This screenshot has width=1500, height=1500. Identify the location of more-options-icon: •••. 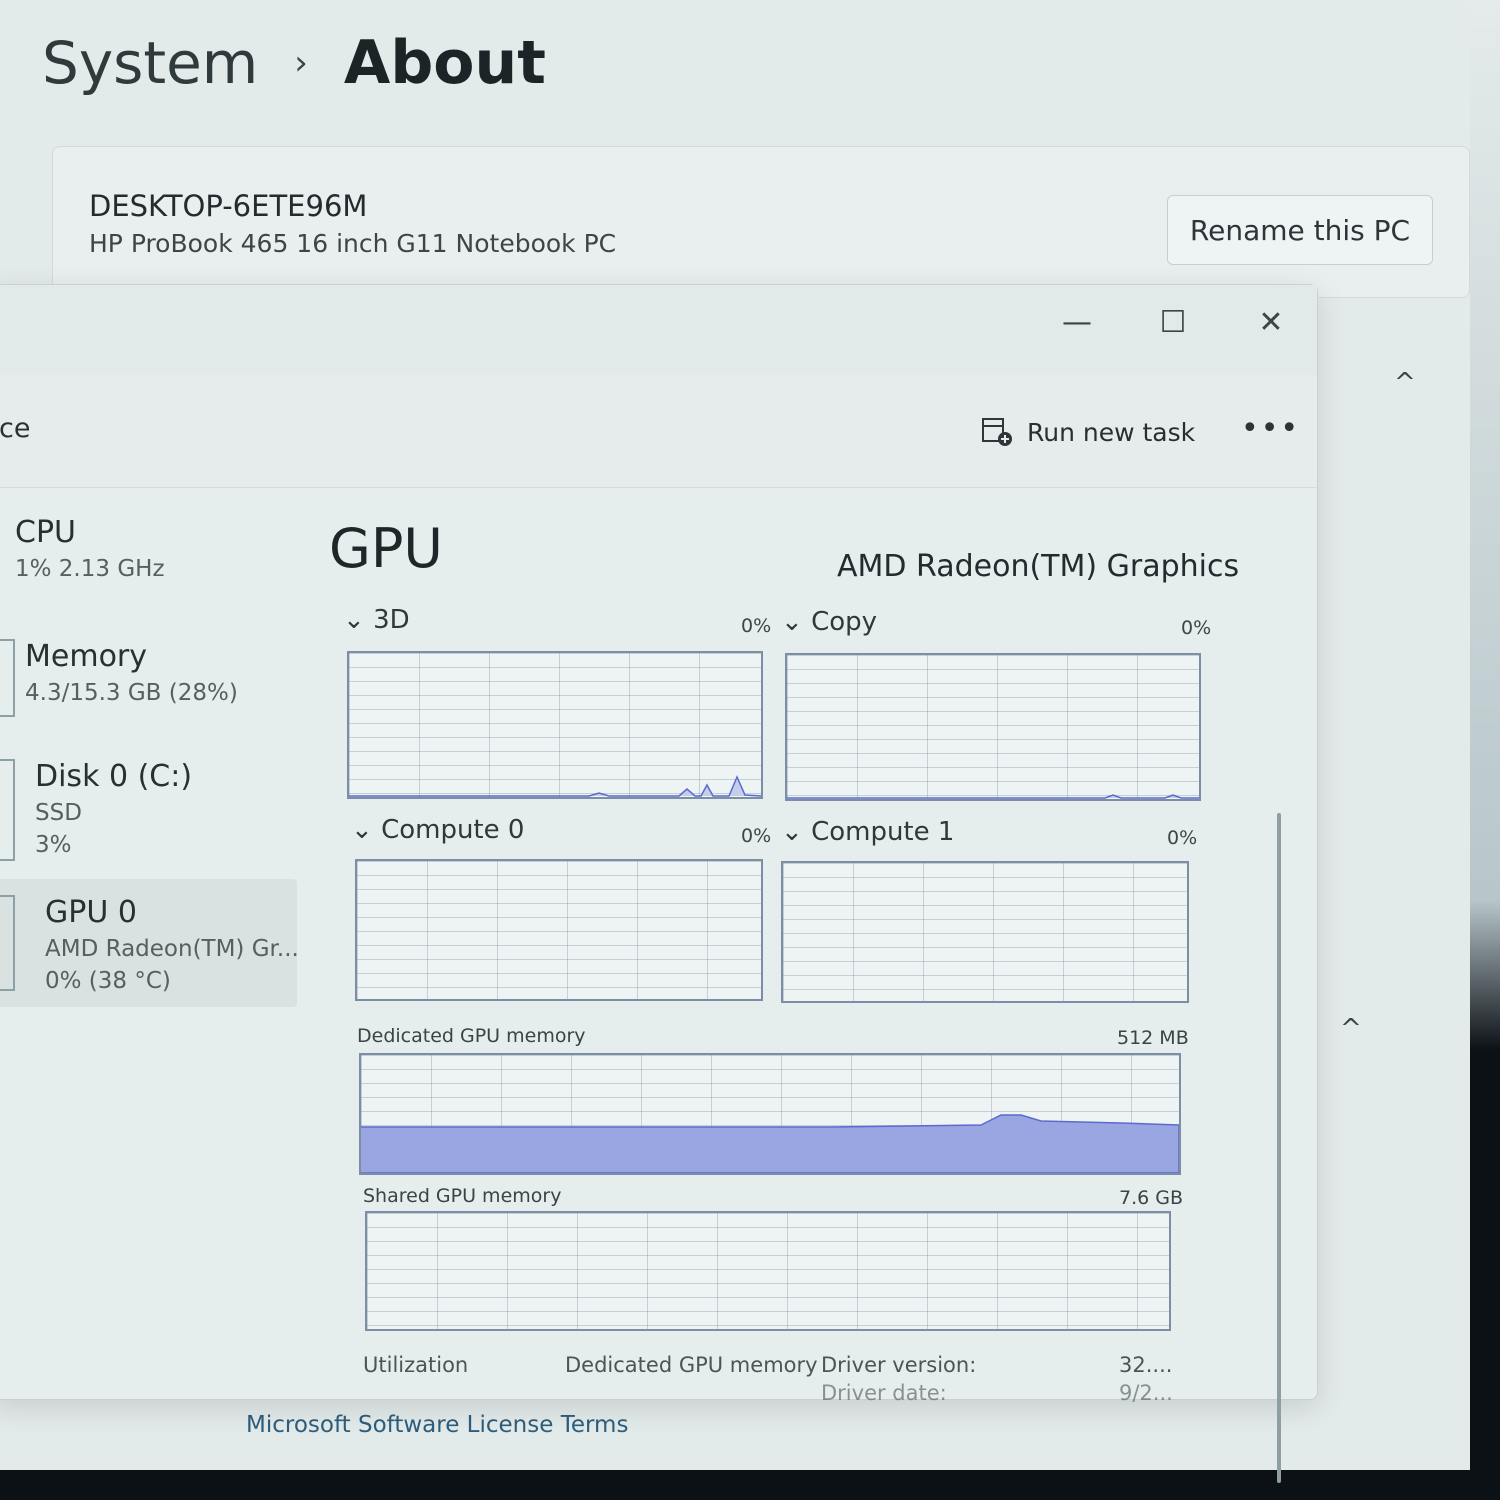
(1270, 428).